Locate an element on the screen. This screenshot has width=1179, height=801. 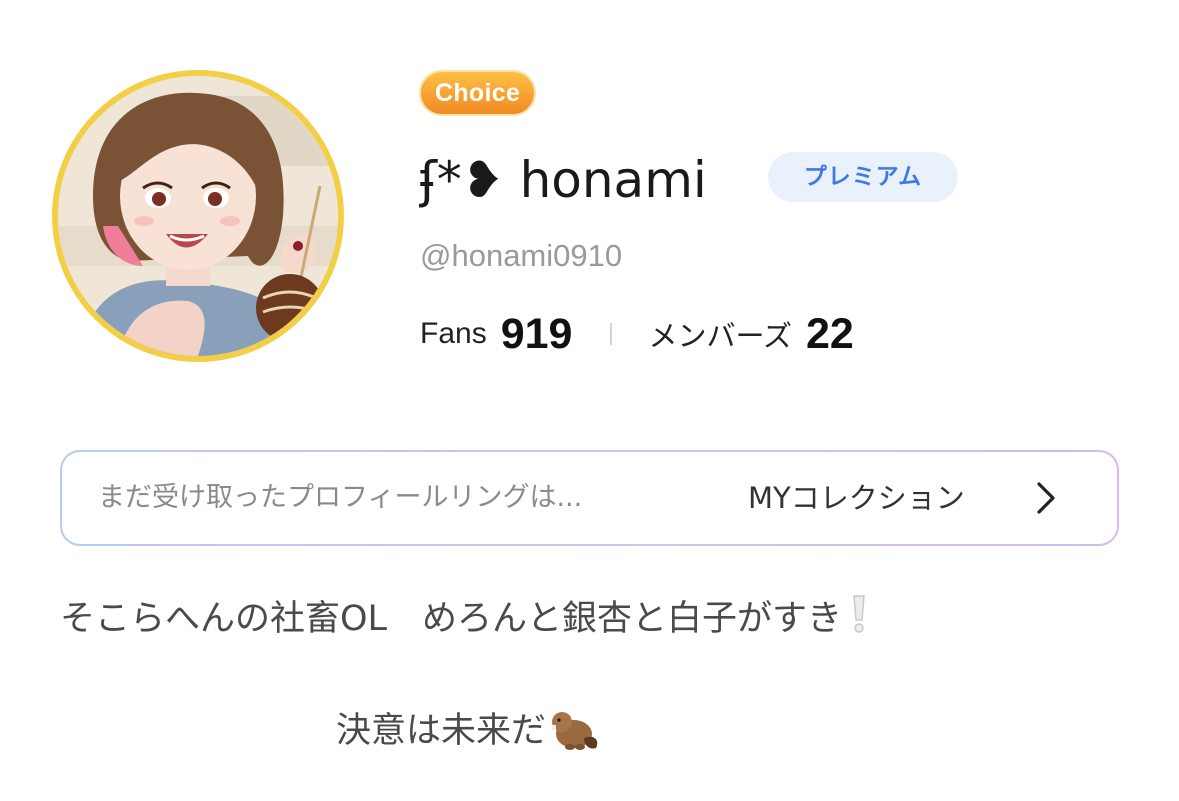
beaver-emoji-icon is located at coordinates (575, 731).